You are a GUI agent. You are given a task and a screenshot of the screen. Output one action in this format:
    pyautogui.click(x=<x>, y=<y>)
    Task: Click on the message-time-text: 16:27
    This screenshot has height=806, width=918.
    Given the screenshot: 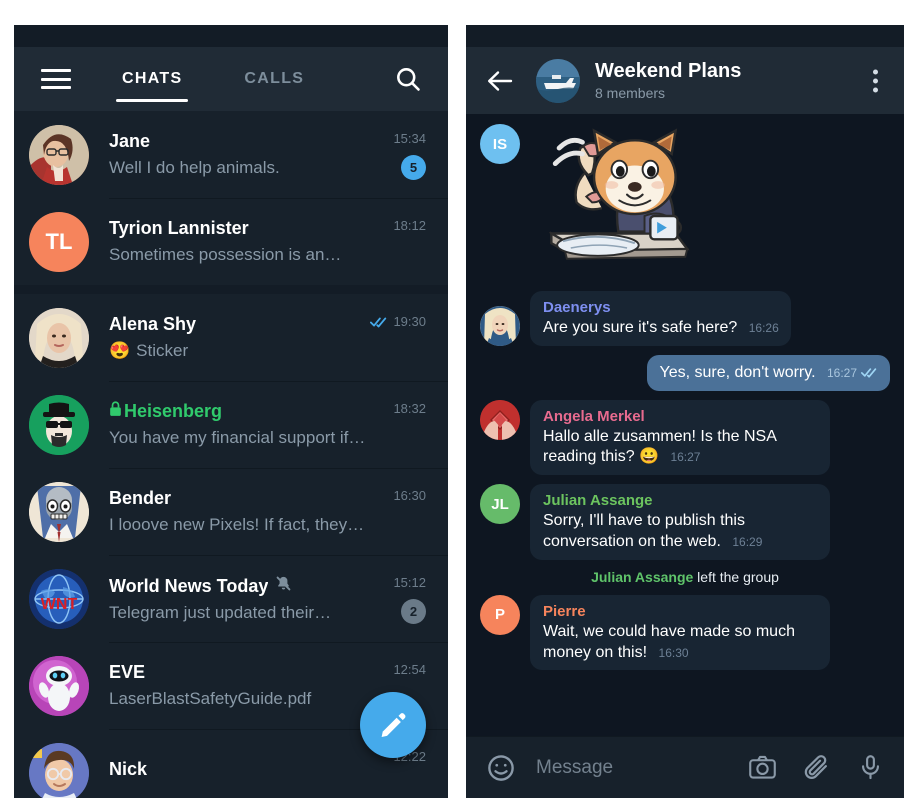 What is the action you would take?
    pyautogui.click(x=841, y=372)
    